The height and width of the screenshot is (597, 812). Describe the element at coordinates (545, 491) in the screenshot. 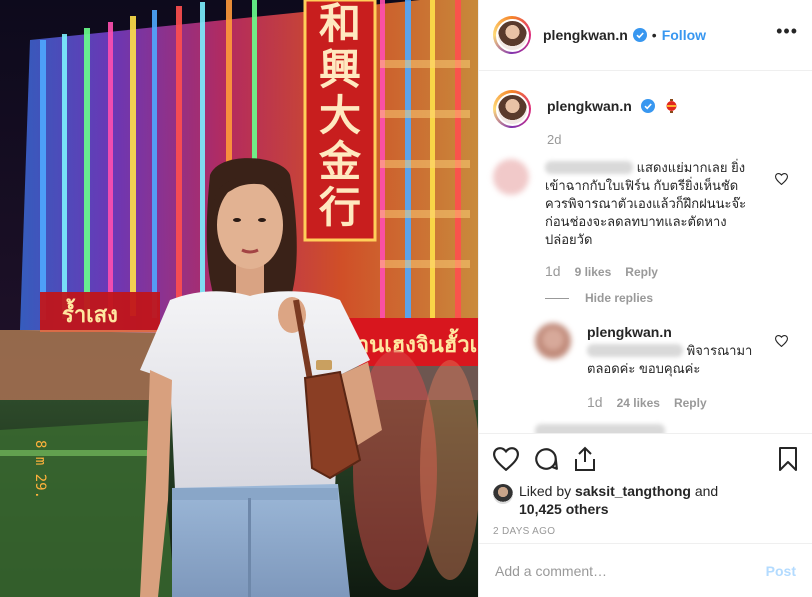

I see `liked-by-prefix: Liked by` at that location.